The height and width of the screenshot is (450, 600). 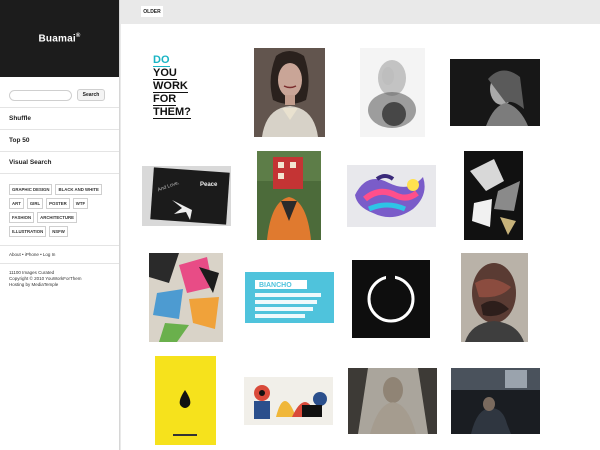 What do you see at coordinates (392, 92) in the screenshot?
I see `thumbnail-blurred-figure` at bounding box center [392, 92].